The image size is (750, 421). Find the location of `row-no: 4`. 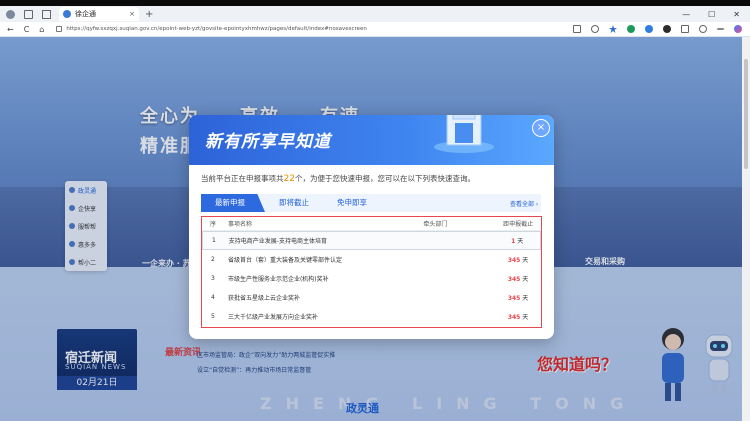

row-no: 4 is located at coordinates (213, 297).